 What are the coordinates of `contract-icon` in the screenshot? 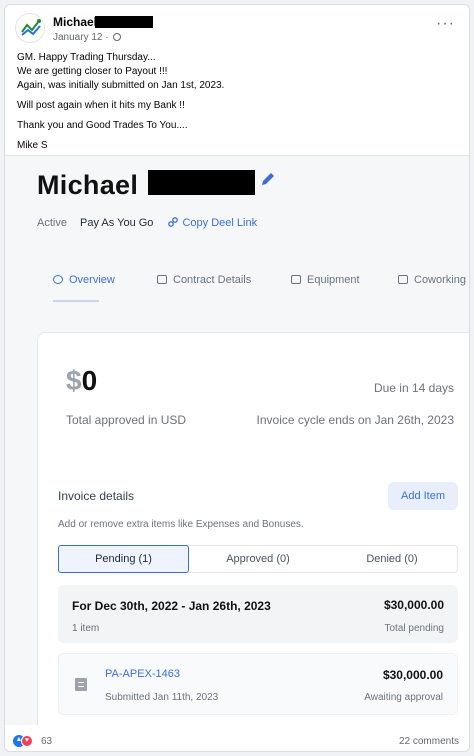 It's located at (162, 279).